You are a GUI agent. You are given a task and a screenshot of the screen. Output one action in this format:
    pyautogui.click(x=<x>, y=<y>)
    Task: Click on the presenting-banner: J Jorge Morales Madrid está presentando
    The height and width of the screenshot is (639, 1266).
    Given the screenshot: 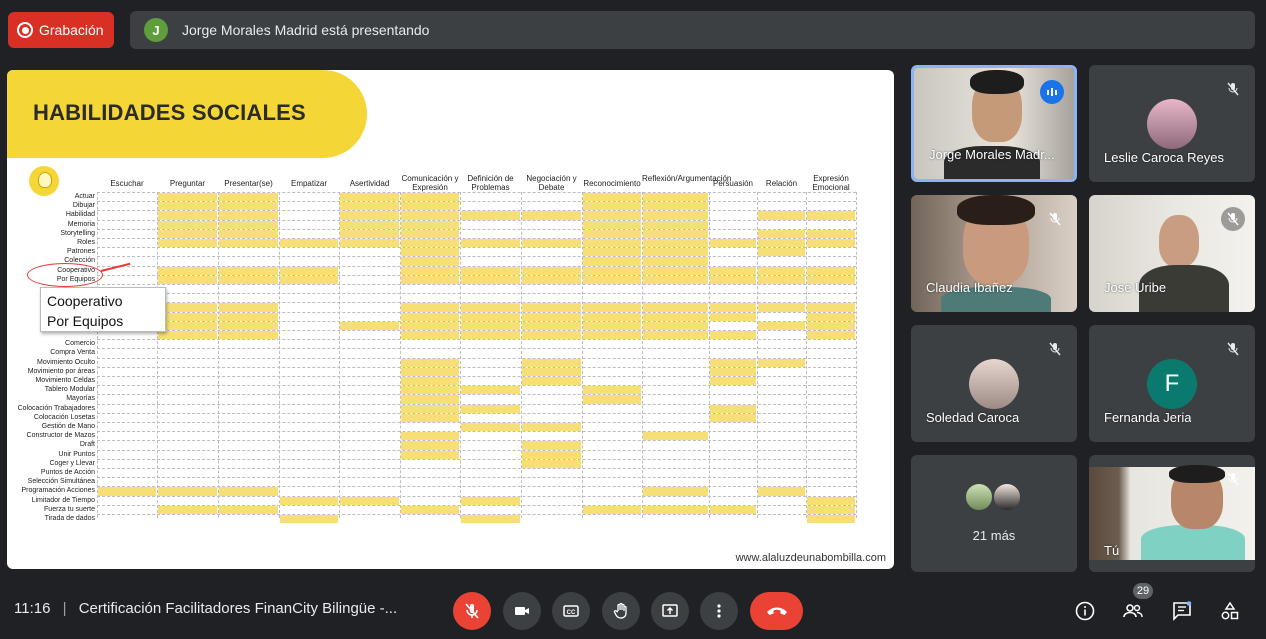 What is the action you would take?
    pyautogui.click(x=692, y=30)
    